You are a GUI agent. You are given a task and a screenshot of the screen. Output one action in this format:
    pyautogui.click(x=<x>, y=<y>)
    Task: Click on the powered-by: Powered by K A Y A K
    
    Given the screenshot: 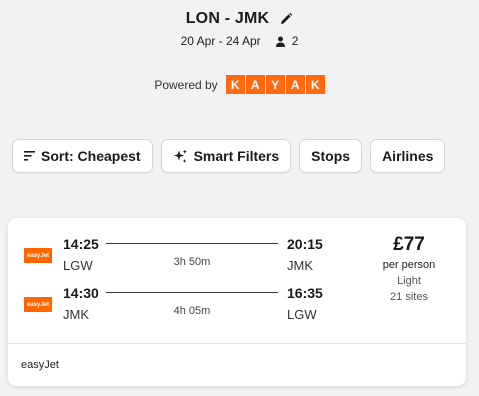 What is the action you would take?
    pyautogui.click(x=239, y=84)
    